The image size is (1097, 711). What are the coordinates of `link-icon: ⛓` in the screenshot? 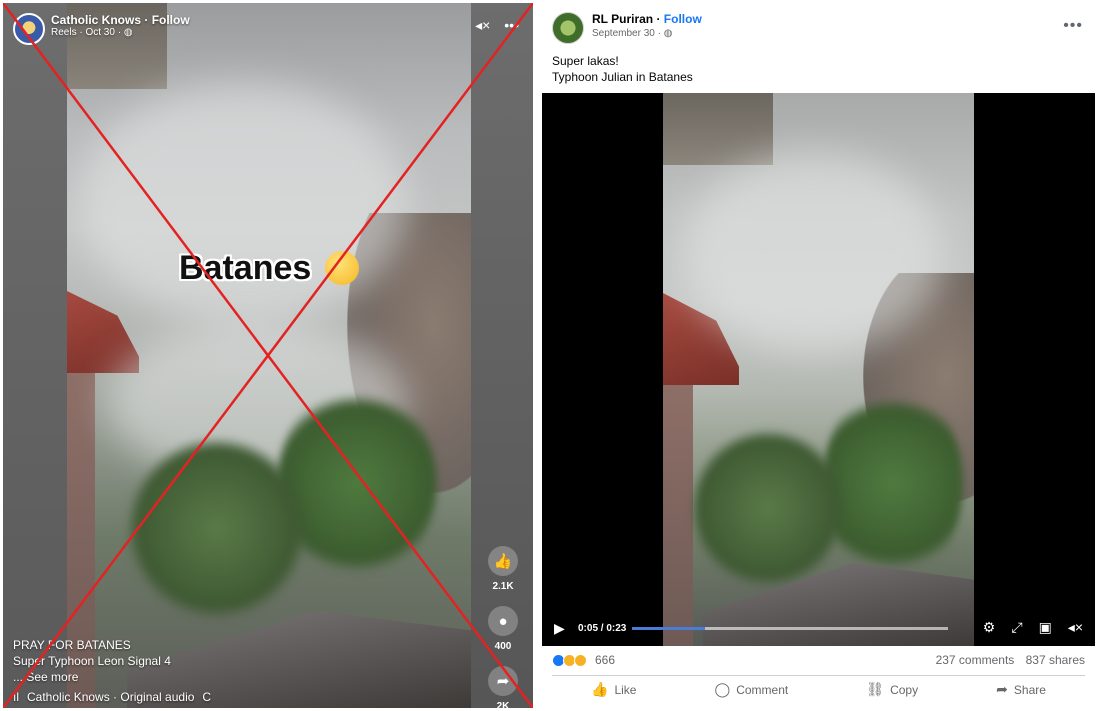 It's located at (875, 689).